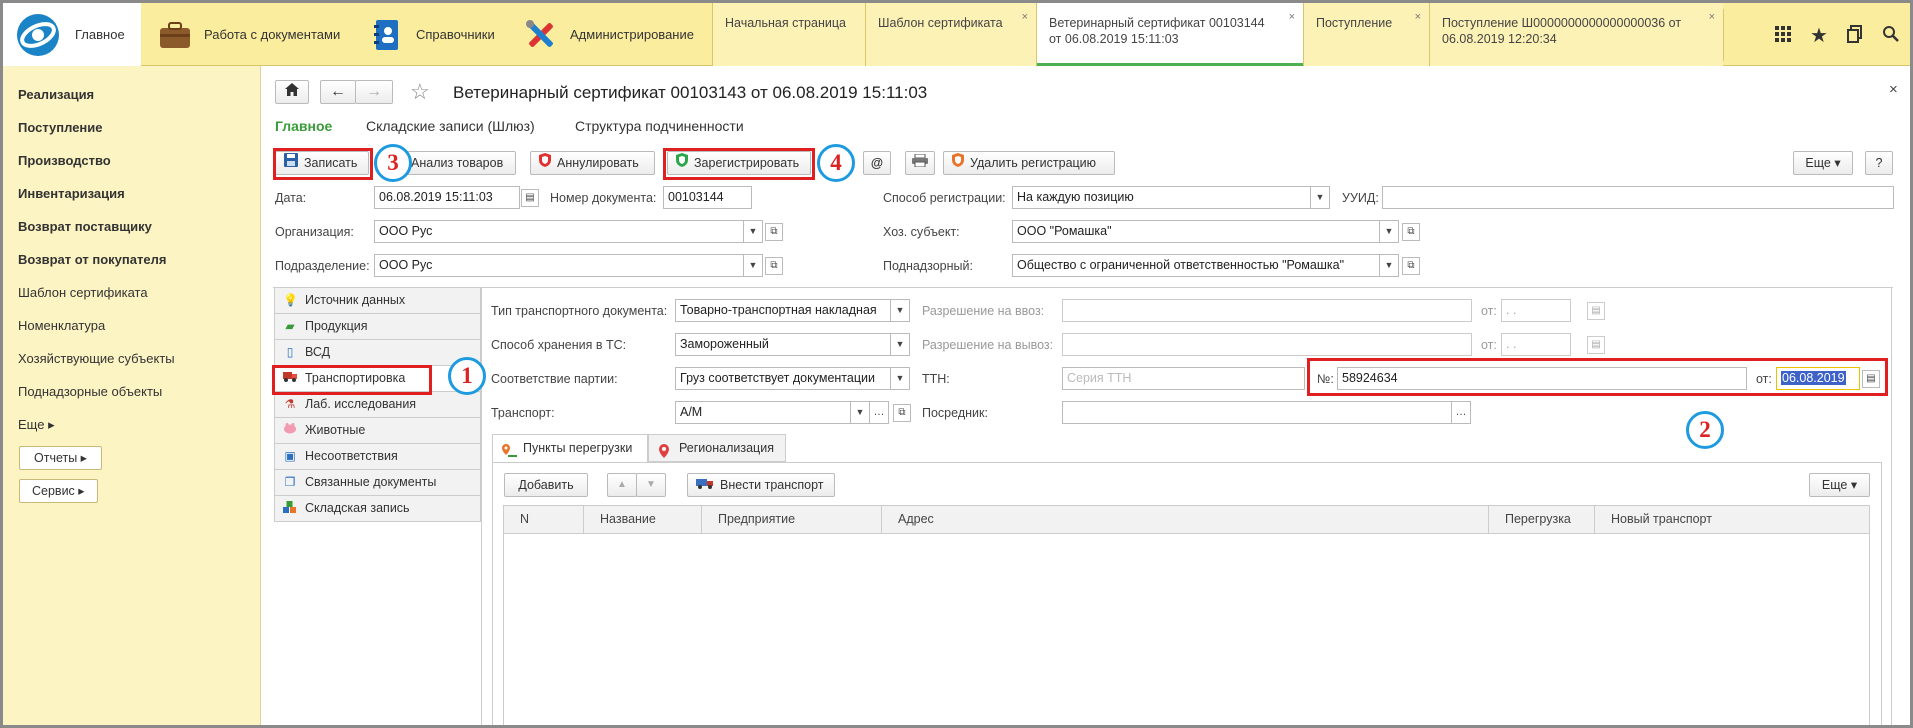 This screenshot has width=1913, height=728. Describe the element at coordinates (1839, 485) in the screenshot. I see `table-more-button: Еще ▾` at that location.